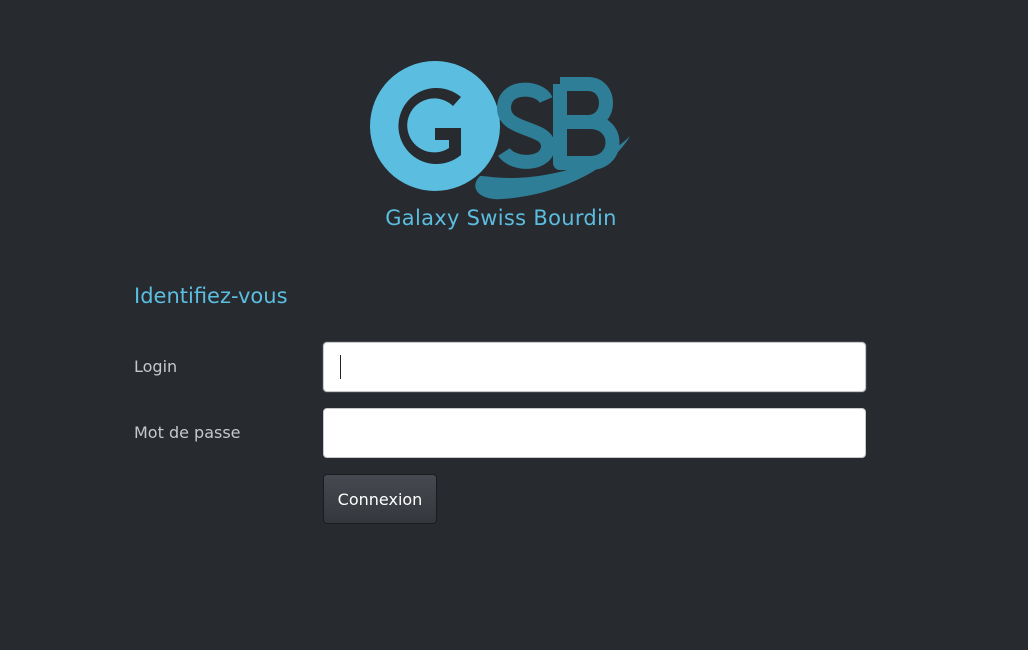 Image resolution: width=1028 pixels, height=650 pixels. Describe the element at coordinates (594, 367) in the screenshot. I see `login-input` at that location.